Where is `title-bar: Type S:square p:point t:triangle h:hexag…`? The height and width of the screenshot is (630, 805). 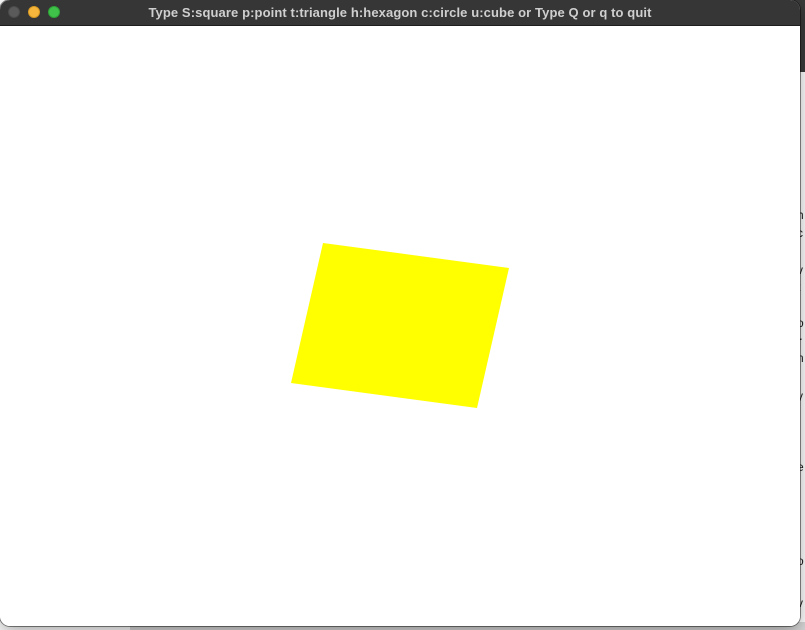
title-bar: Type S:square p:point t:triangle h:hexag… is located at coordinates (400, 13).